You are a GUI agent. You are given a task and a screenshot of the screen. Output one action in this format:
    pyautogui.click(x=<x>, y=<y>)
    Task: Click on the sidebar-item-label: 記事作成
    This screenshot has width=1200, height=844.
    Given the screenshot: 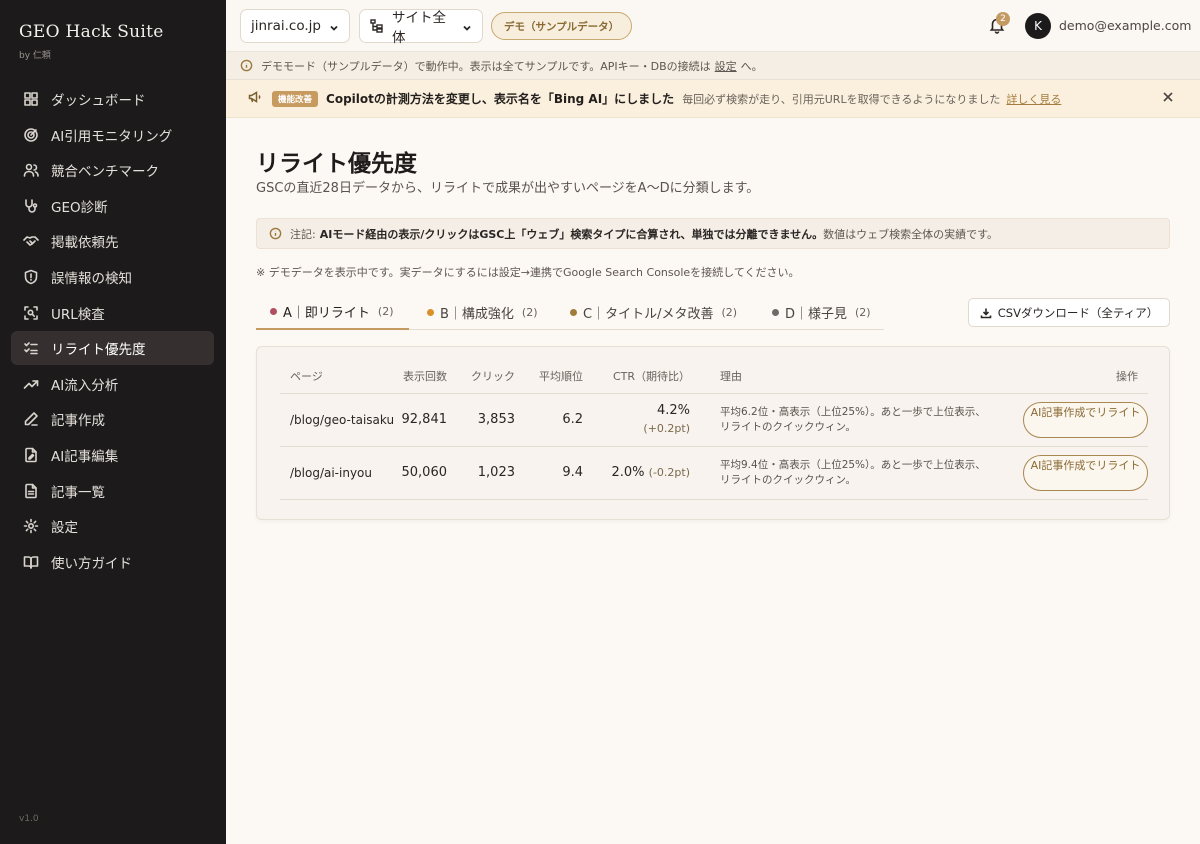 What is the action you would take?
    pyautogui.click(x=78, y=421)
    